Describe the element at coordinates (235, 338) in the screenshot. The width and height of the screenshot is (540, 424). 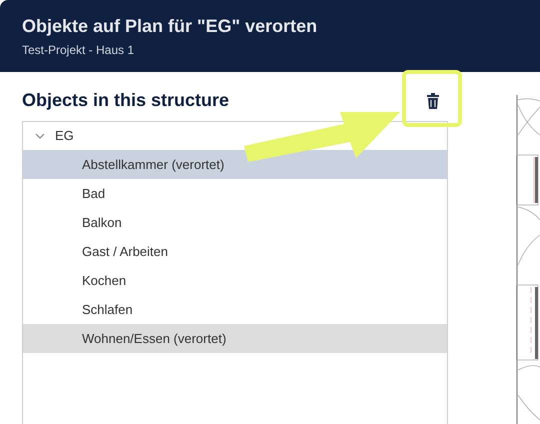
I see `tree-item: Wohnen/Essen (verortet)` at that location.